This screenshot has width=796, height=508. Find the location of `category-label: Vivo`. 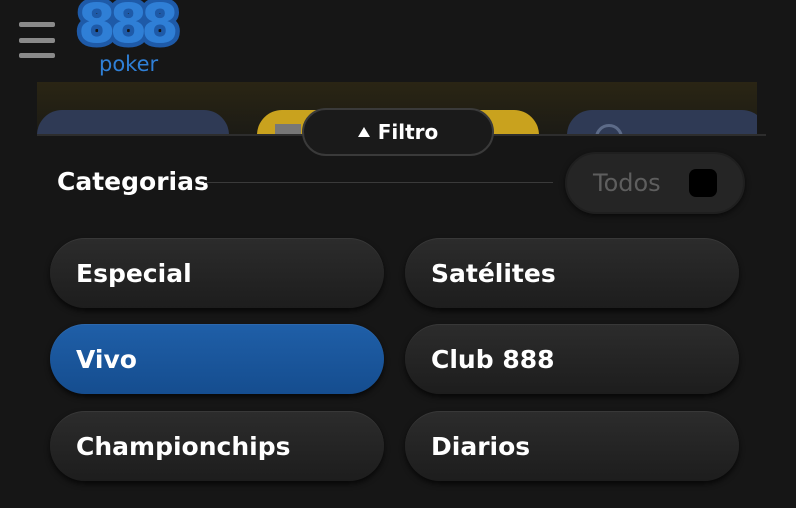

category-label: Vivo is located at coordinates (106, 359).